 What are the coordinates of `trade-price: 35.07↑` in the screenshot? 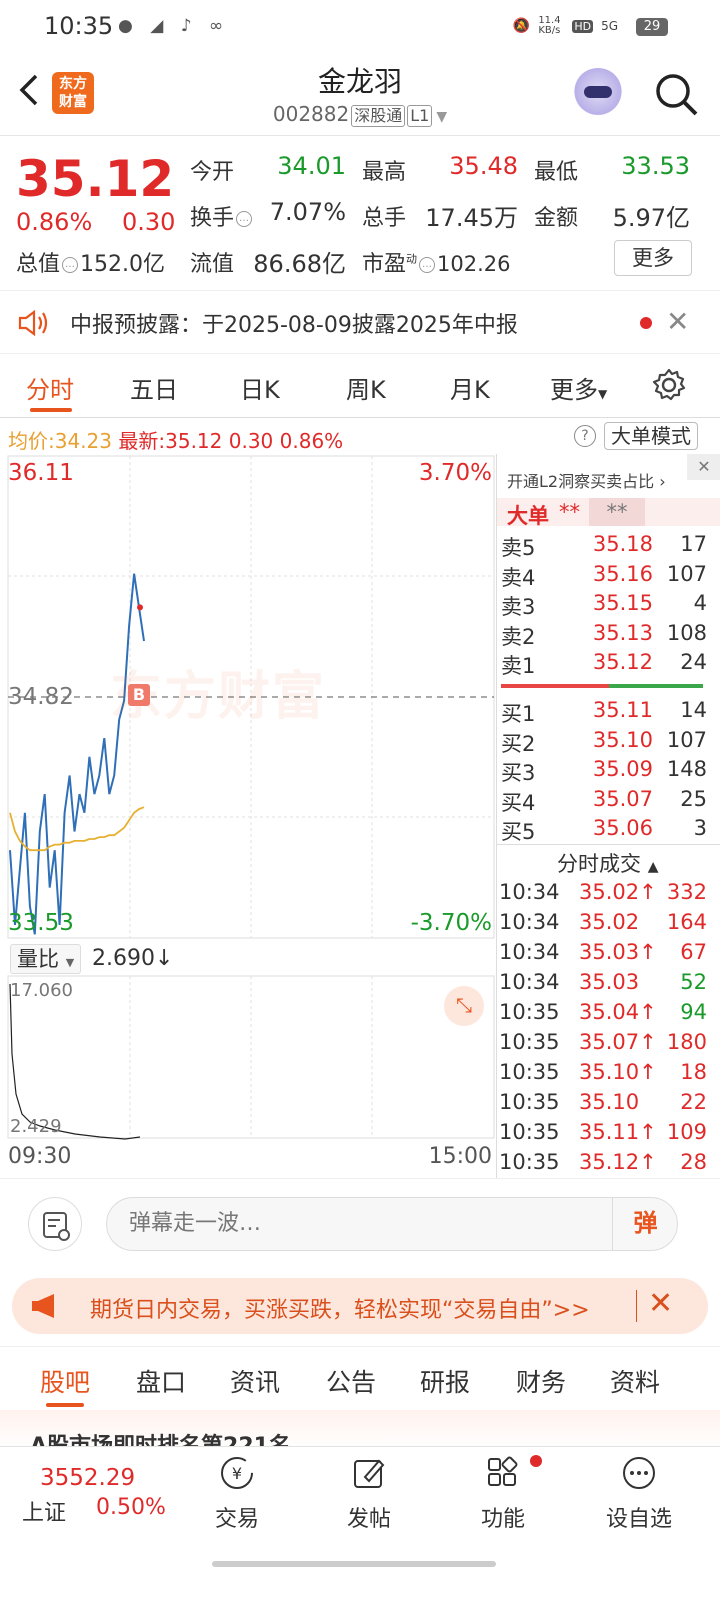 It's located at (618, 1042).